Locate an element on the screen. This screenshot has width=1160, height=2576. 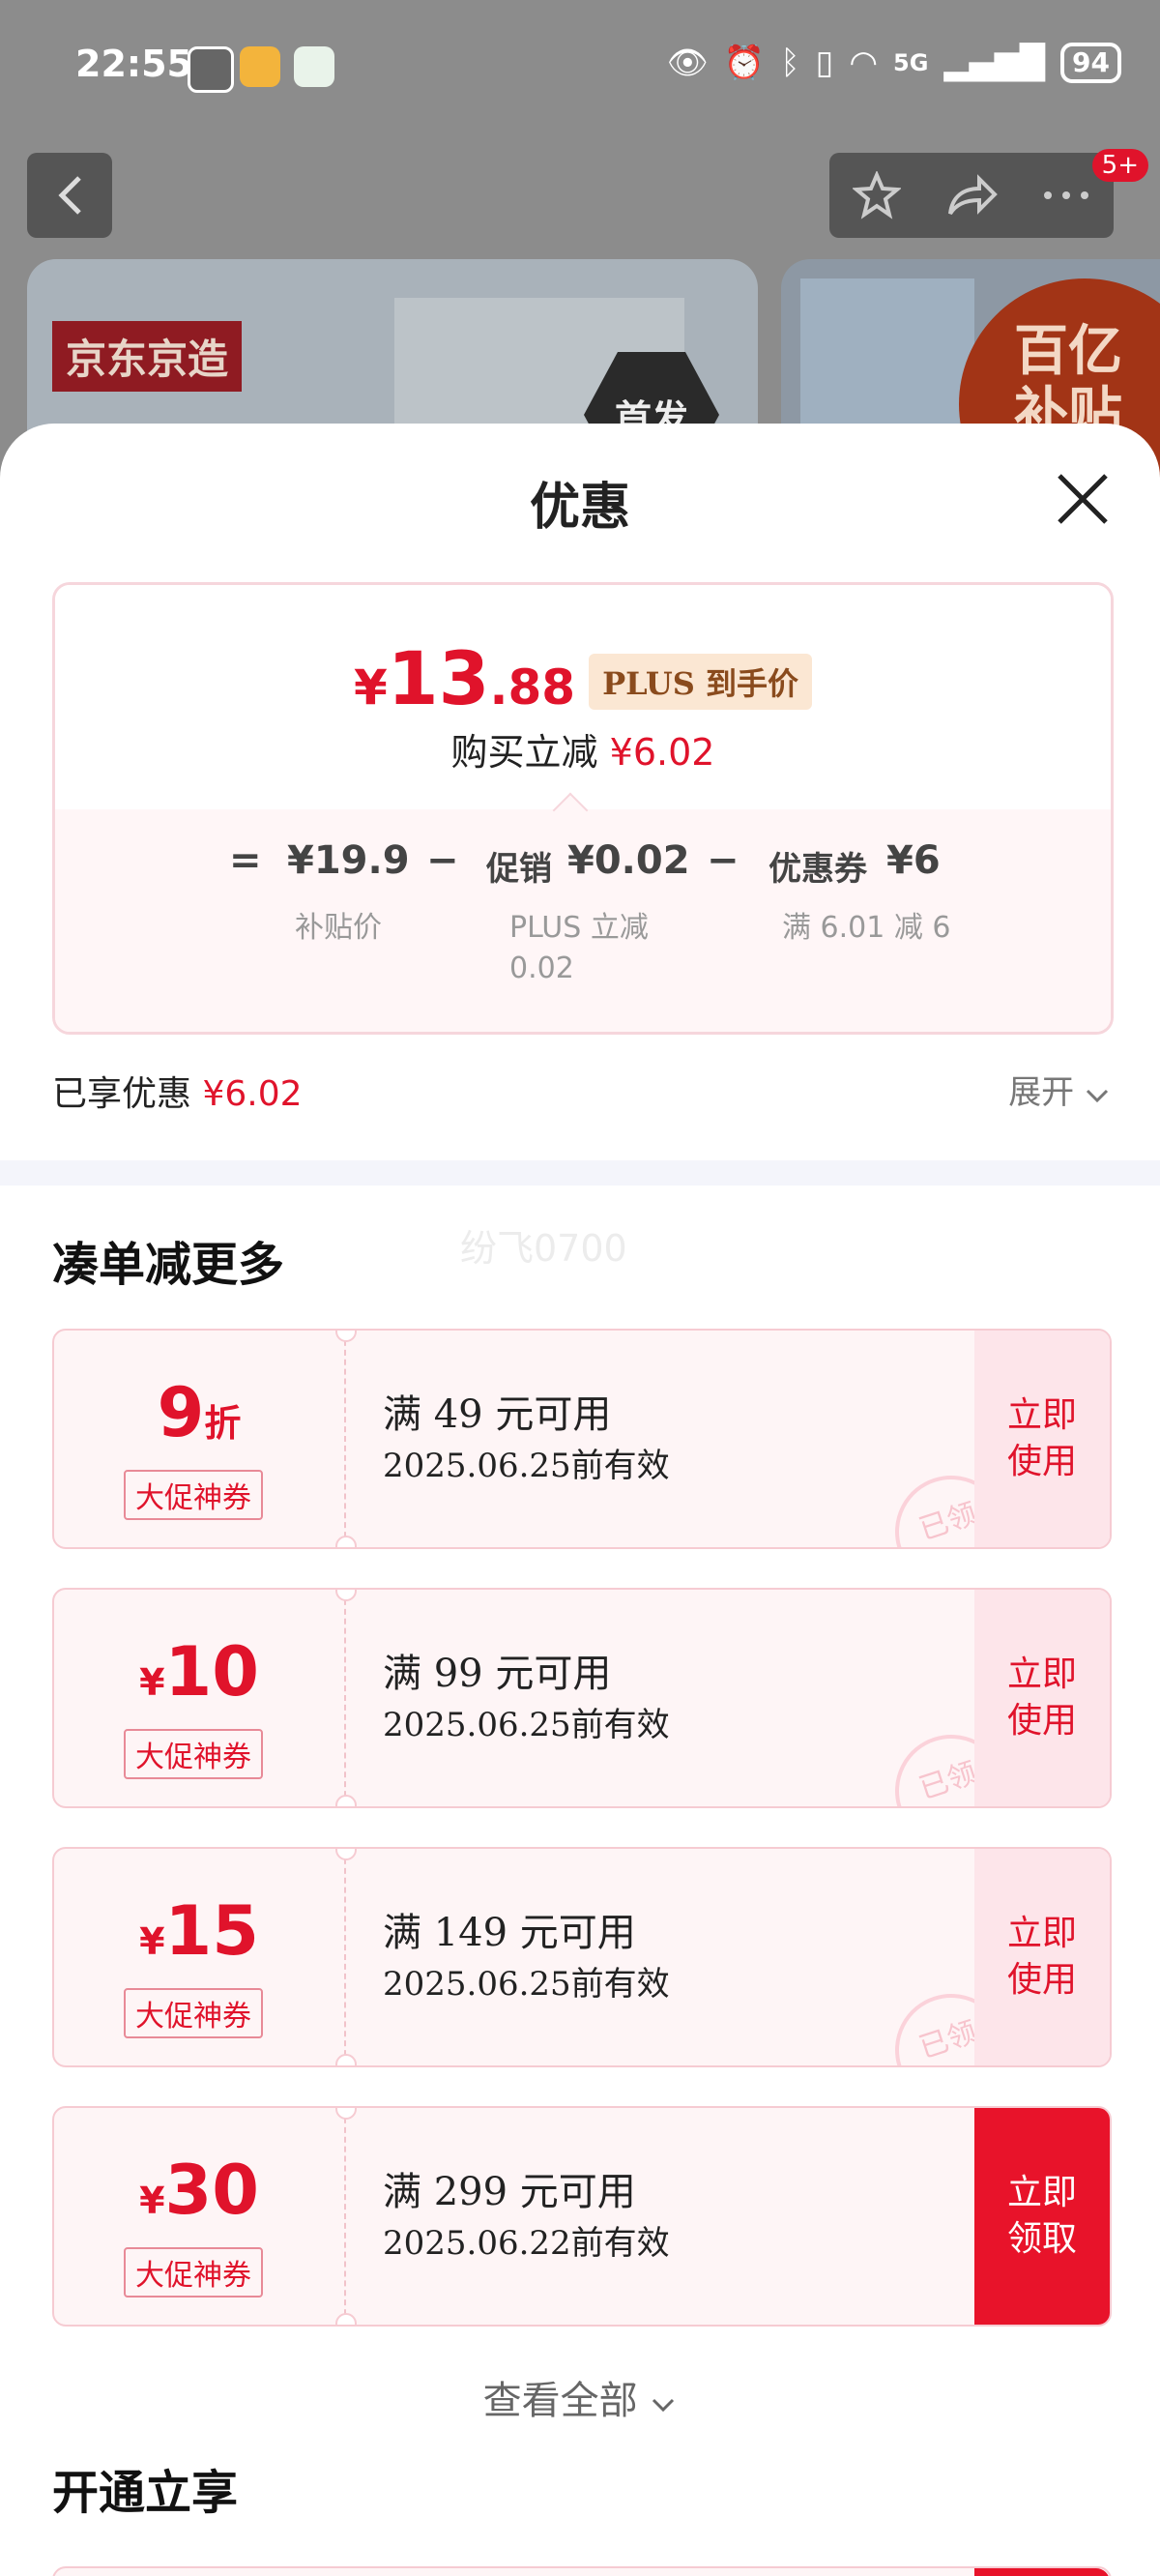
hand-icon is located at coordinates (211, 69).